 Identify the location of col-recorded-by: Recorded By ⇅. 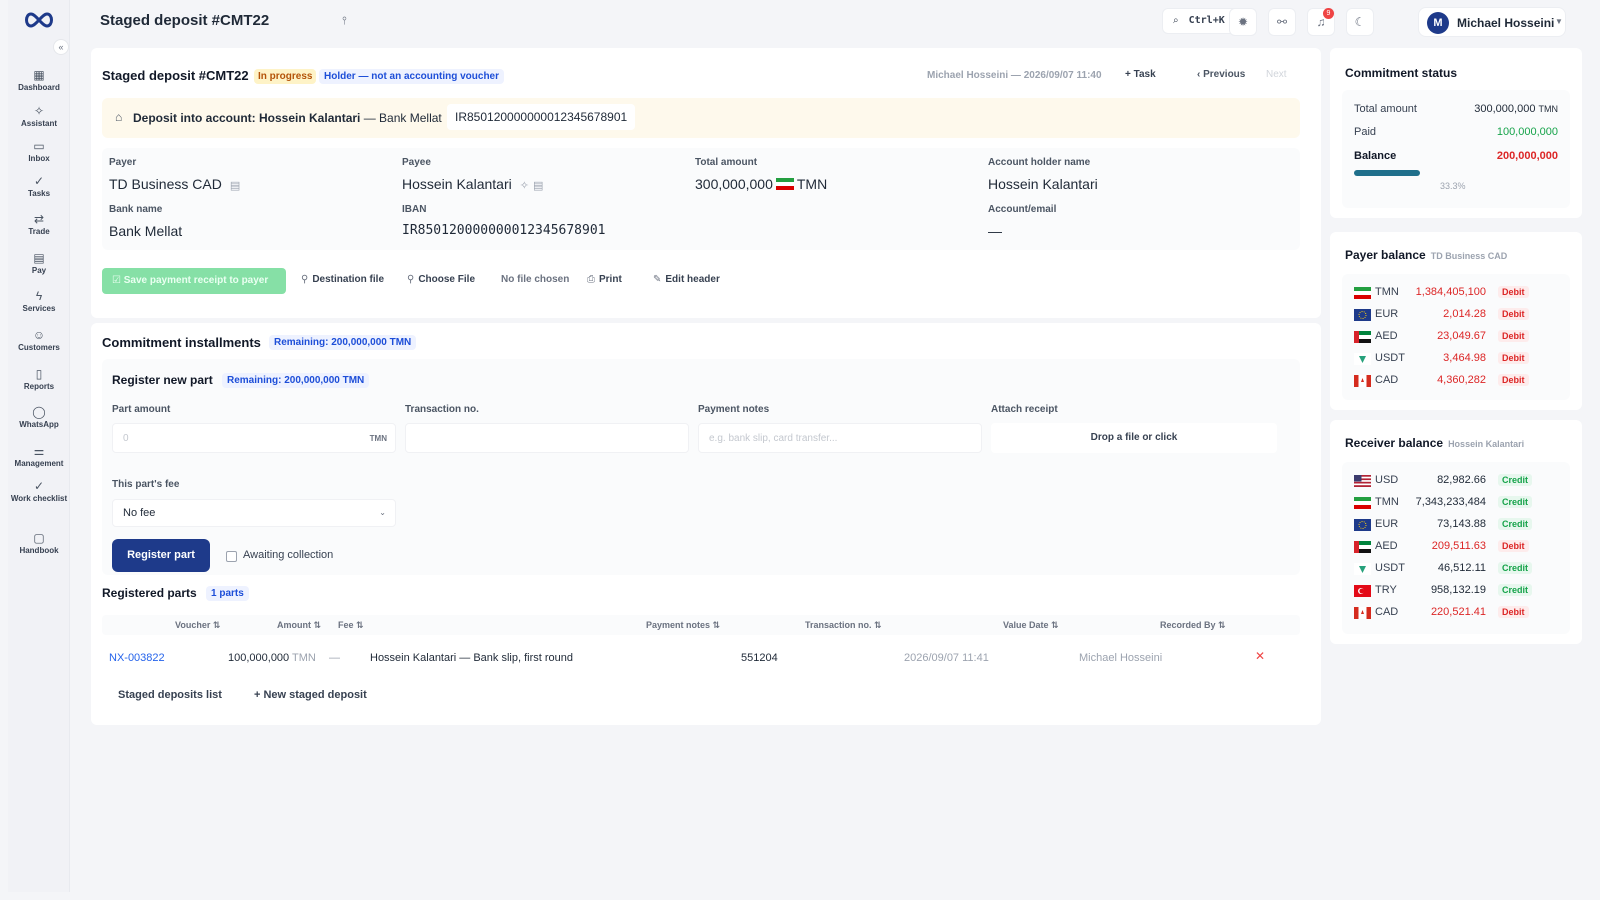
(1193, 625).